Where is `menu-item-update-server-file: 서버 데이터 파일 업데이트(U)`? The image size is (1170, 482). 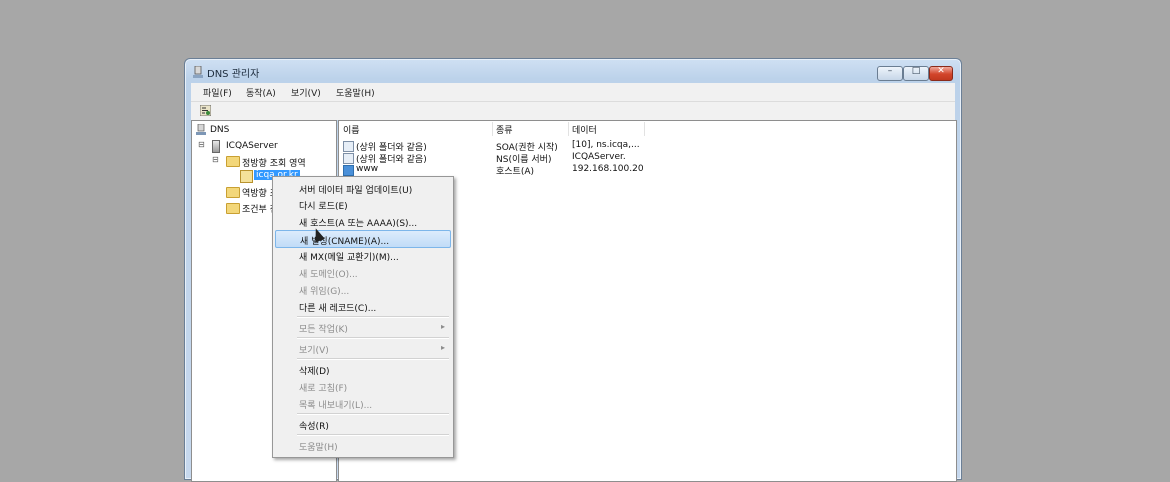 menu-item-update-server-file: 서버 데이터 파일 업데이트(U) is located at coordinates (363, 188).